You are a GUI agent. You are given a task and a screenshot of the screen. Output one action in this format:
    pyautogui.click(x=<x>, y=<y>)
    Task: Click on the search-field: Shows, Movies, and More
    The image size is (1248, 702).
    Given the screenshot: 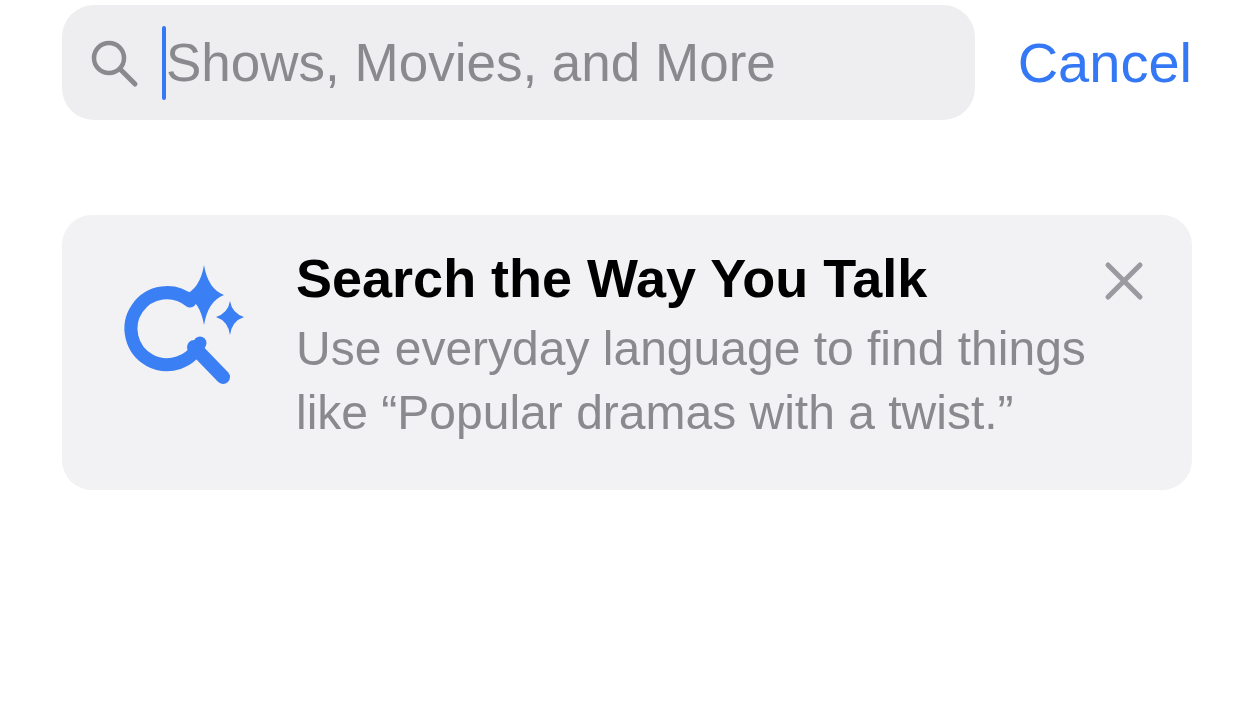 What is the action you would take?
    pyautogui.click(x=558, y=62)
    